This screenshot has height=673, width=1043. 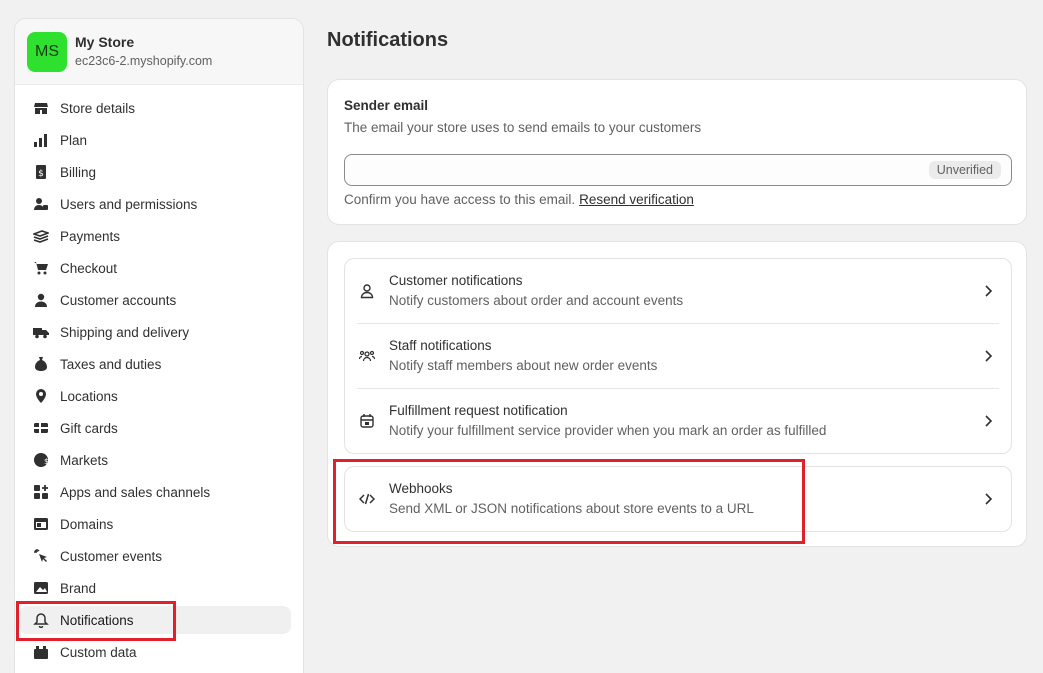 I want to click on sidebar-item-label: Markets, so click(x=84, y=460).